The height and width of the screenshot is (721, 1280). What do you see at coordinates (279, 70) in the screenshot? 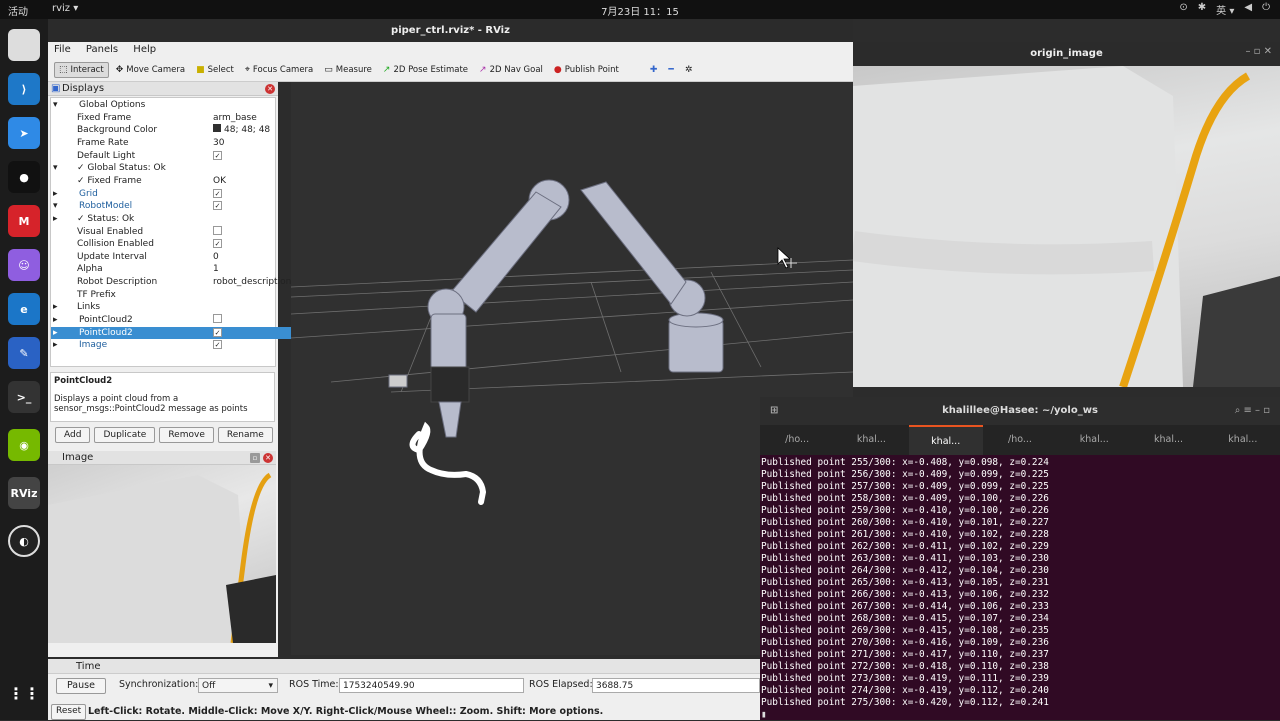
I see `tool-focus-camera: ⌖ Focus Camera` at bounding box center [279, 70].